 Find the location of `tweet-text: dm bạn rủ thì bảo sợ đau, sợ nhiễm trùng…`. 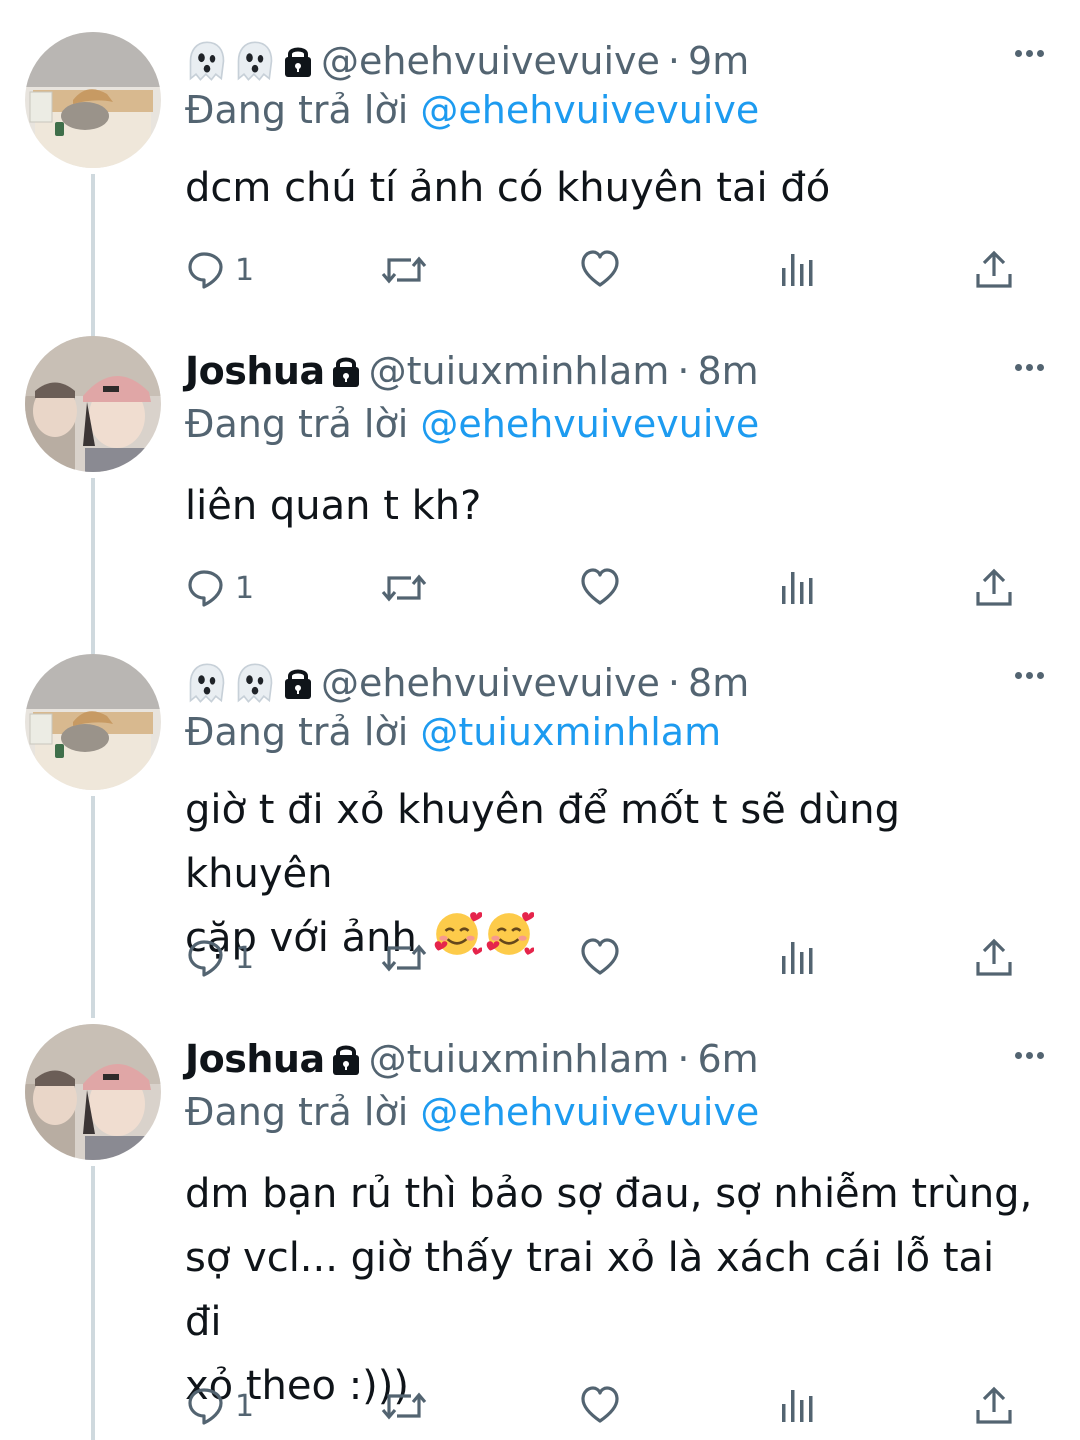

tweet-text: dm bạn rủ thì bảo sợ đau, sợ nhiễm trùng… is located at coordinates (610, 1290).